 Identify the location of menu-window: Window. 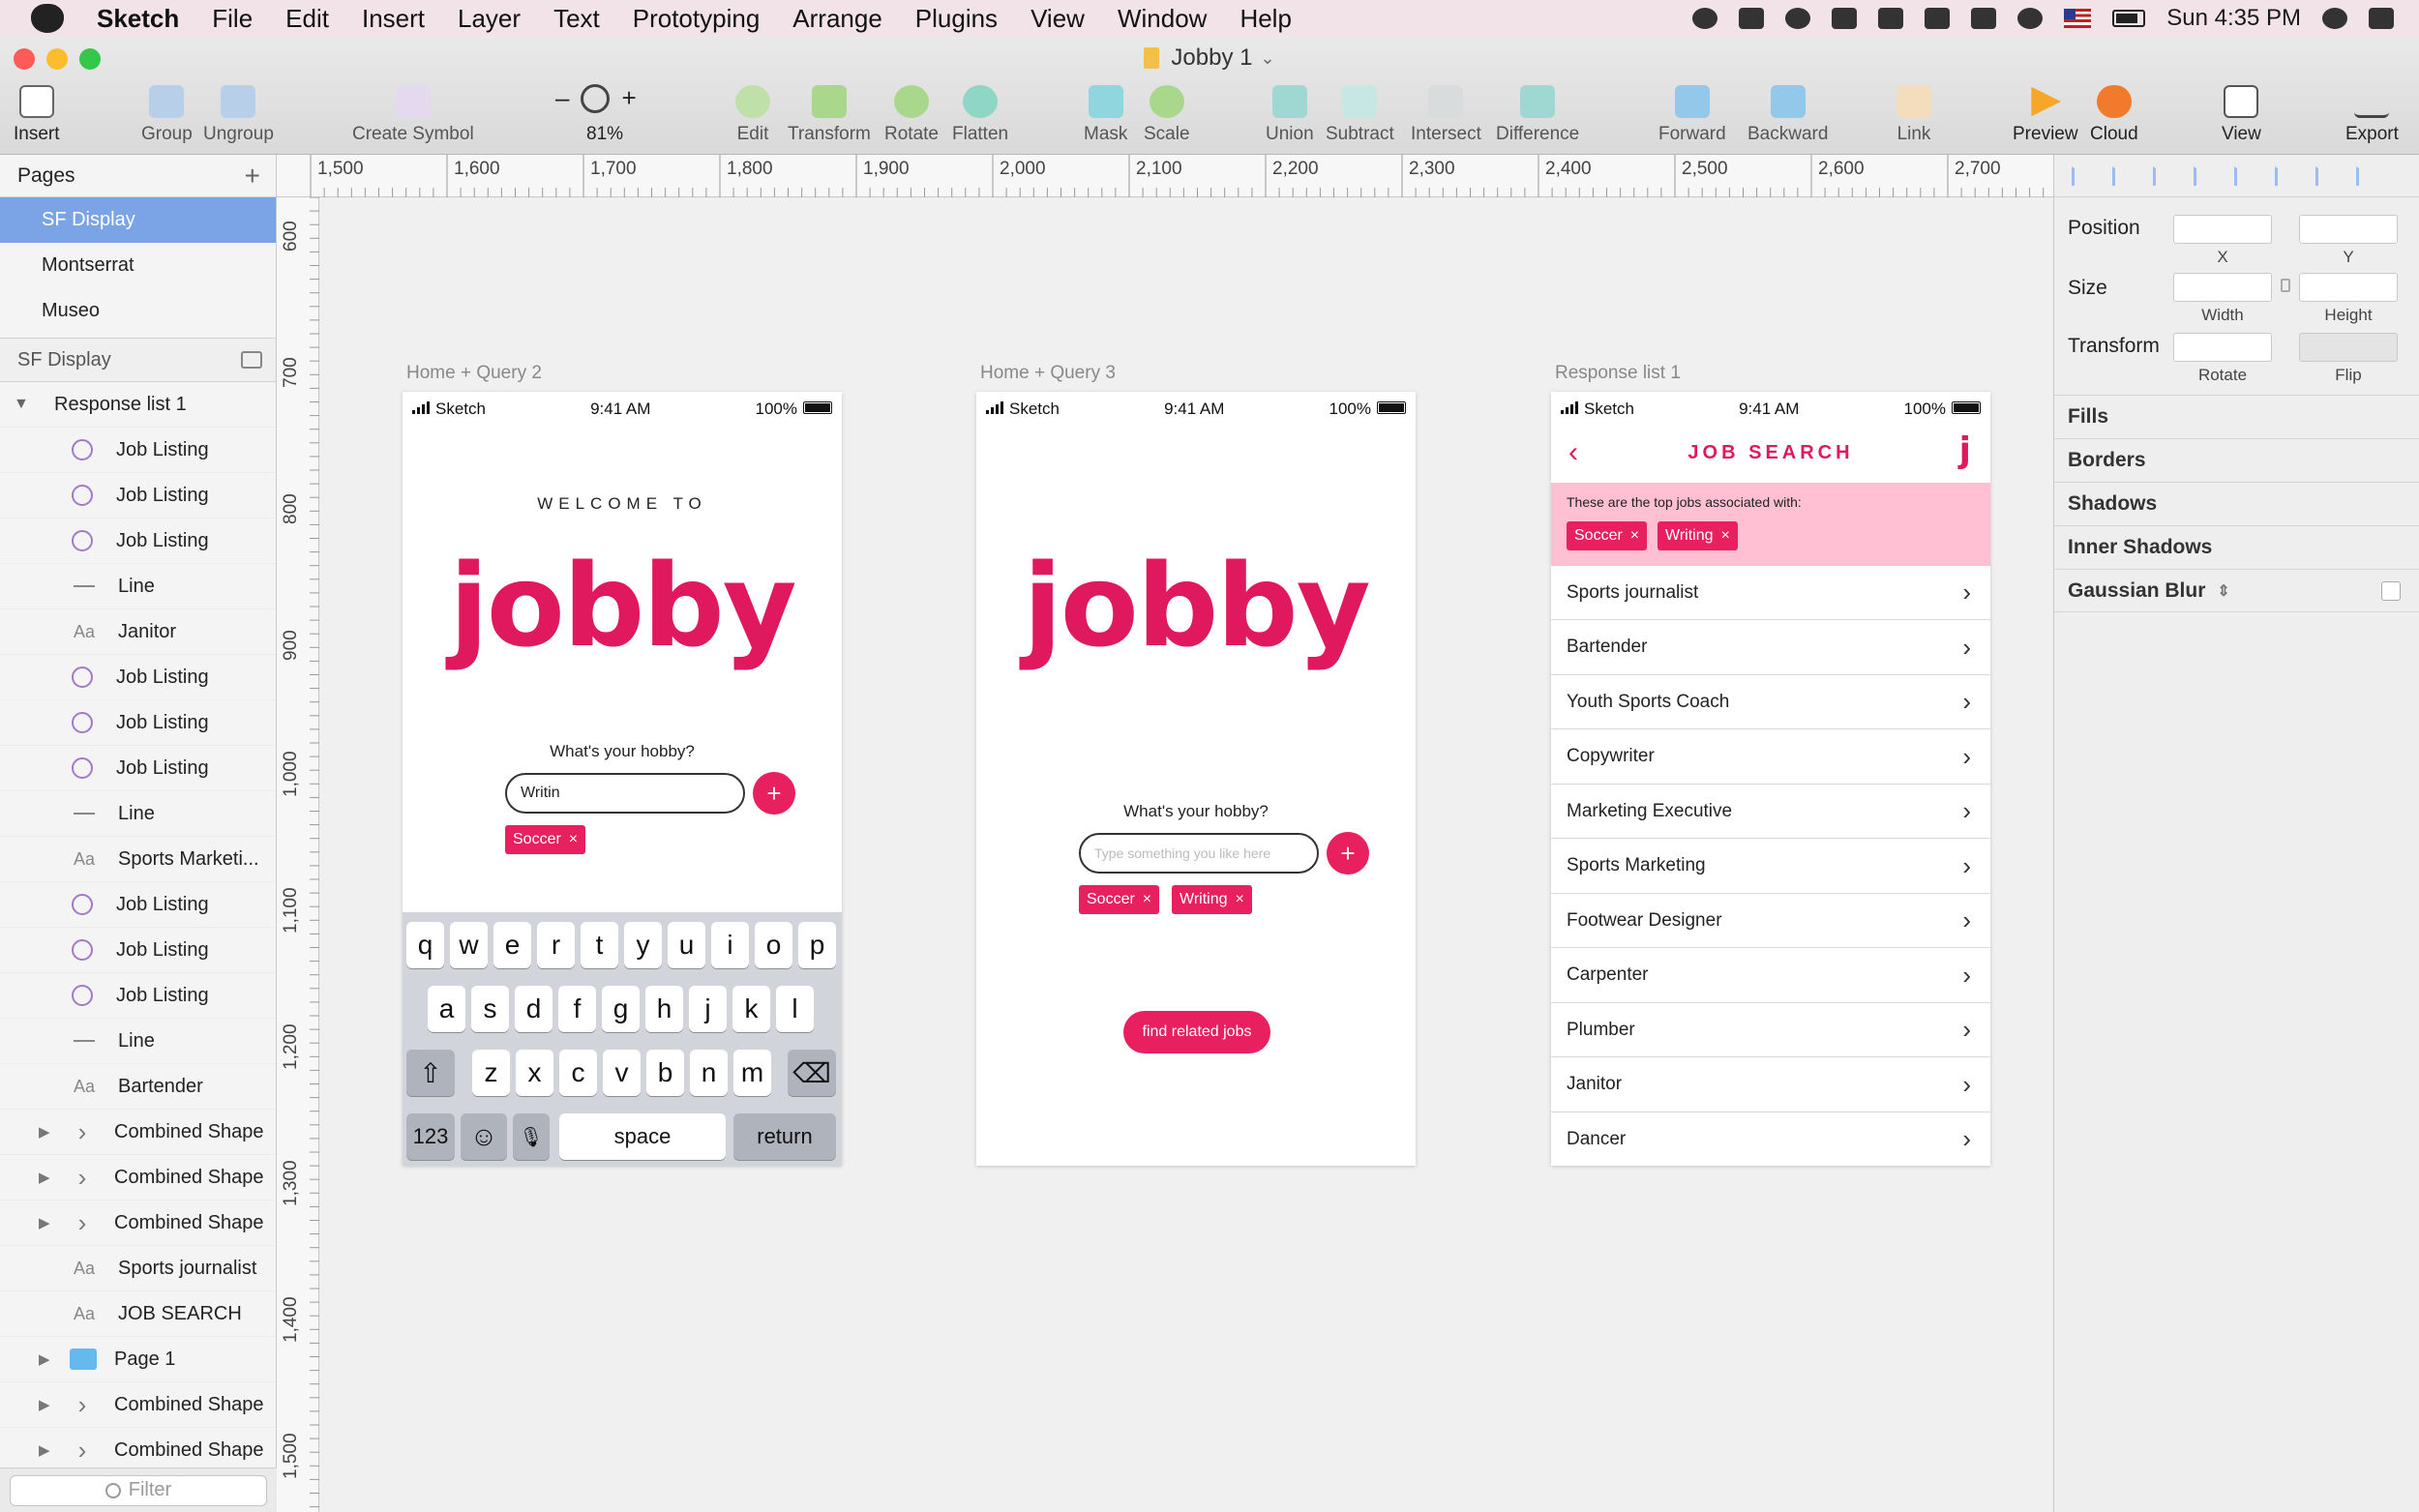
(1163, 19).